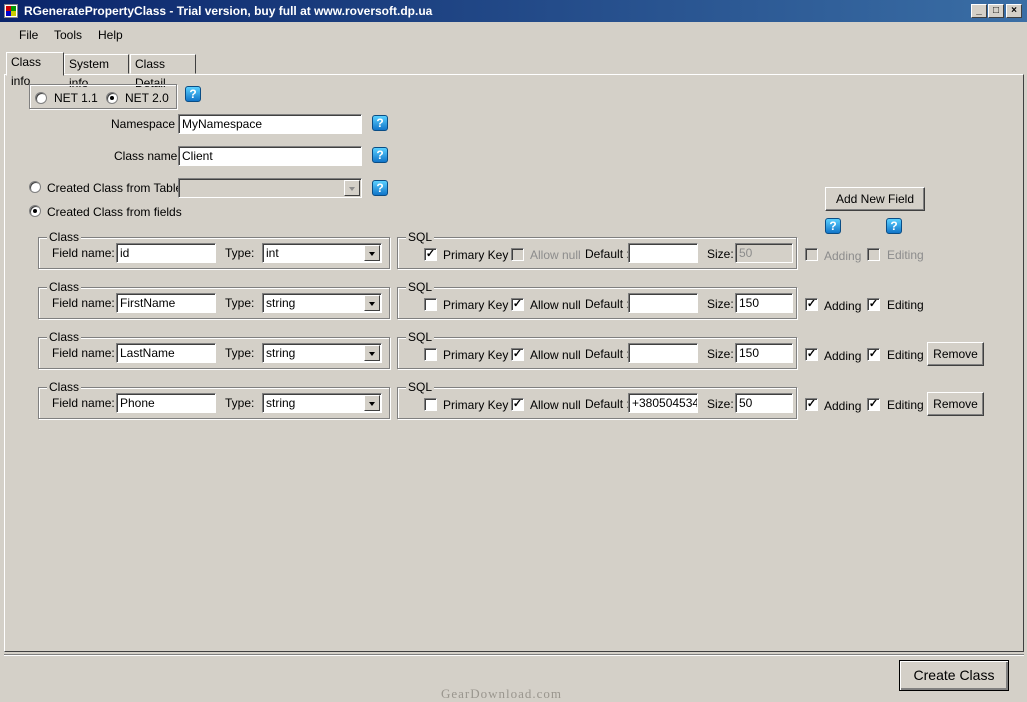  What do you see at coordinates (514, 655) in the screenshot?
I see `bottom-separator` at bounding box center [514, 655].